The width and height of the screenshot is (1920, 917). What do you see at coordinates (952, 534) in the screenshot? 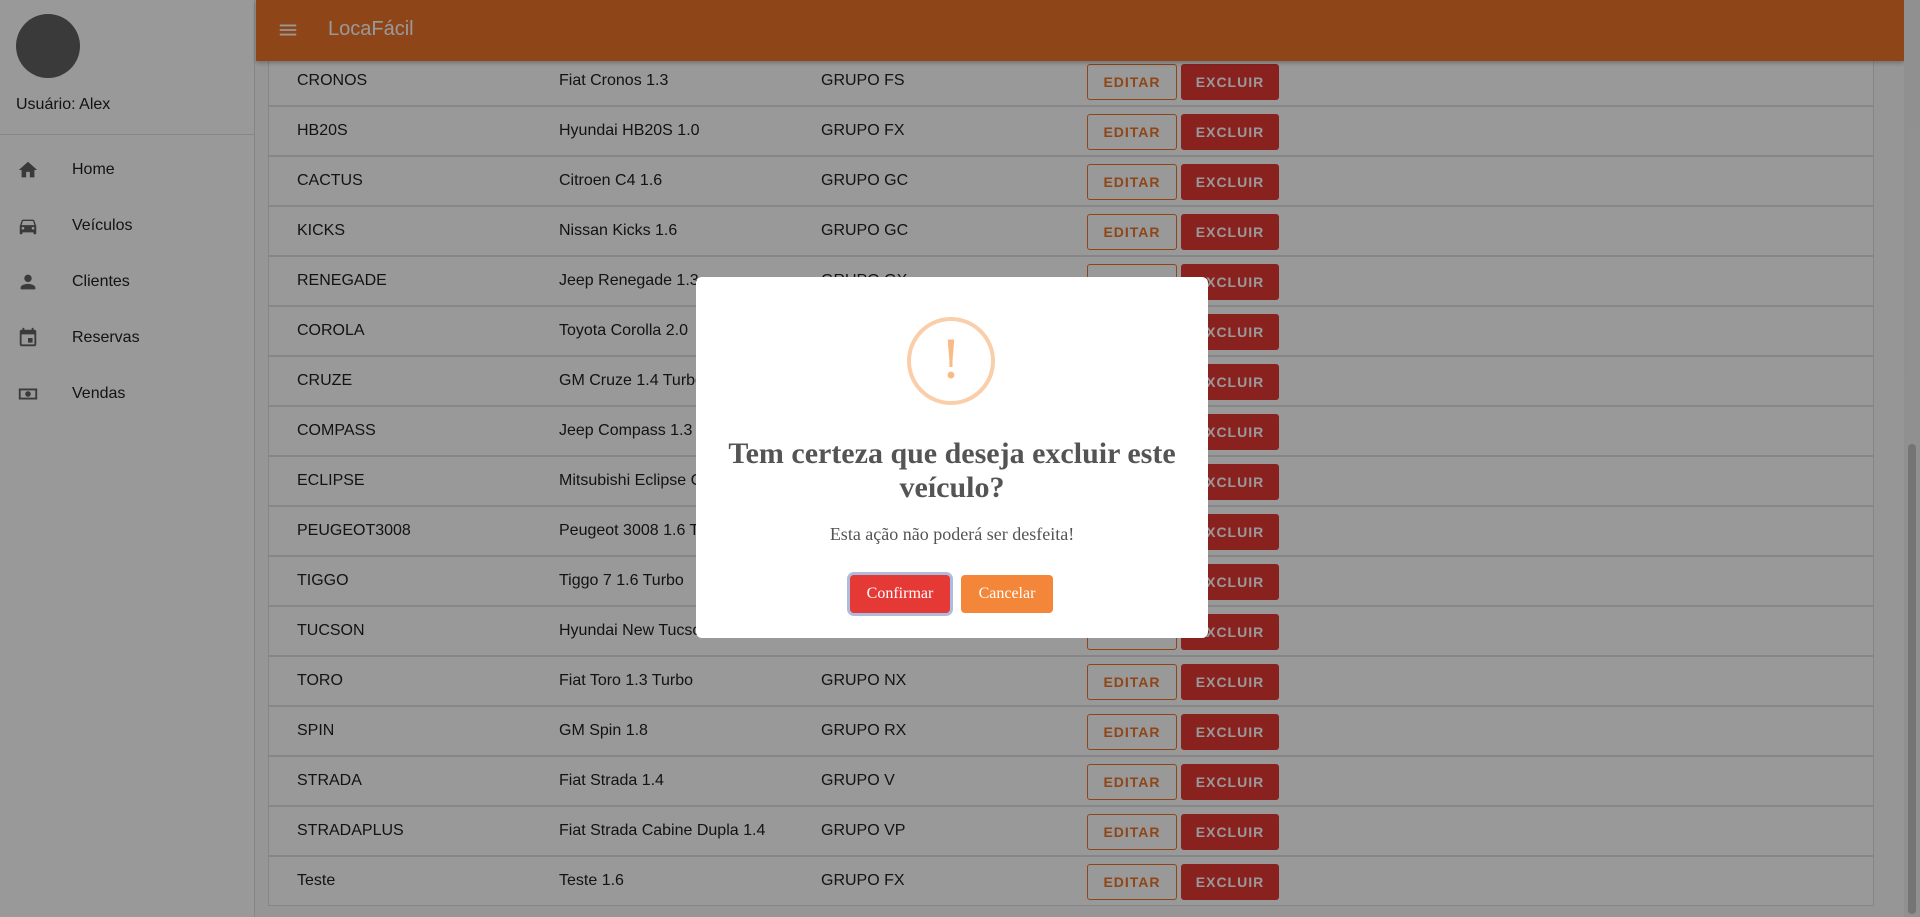
I see `dialog-text: Esta ação não poderá ser desfeita!` at bounding box center [952, 534].